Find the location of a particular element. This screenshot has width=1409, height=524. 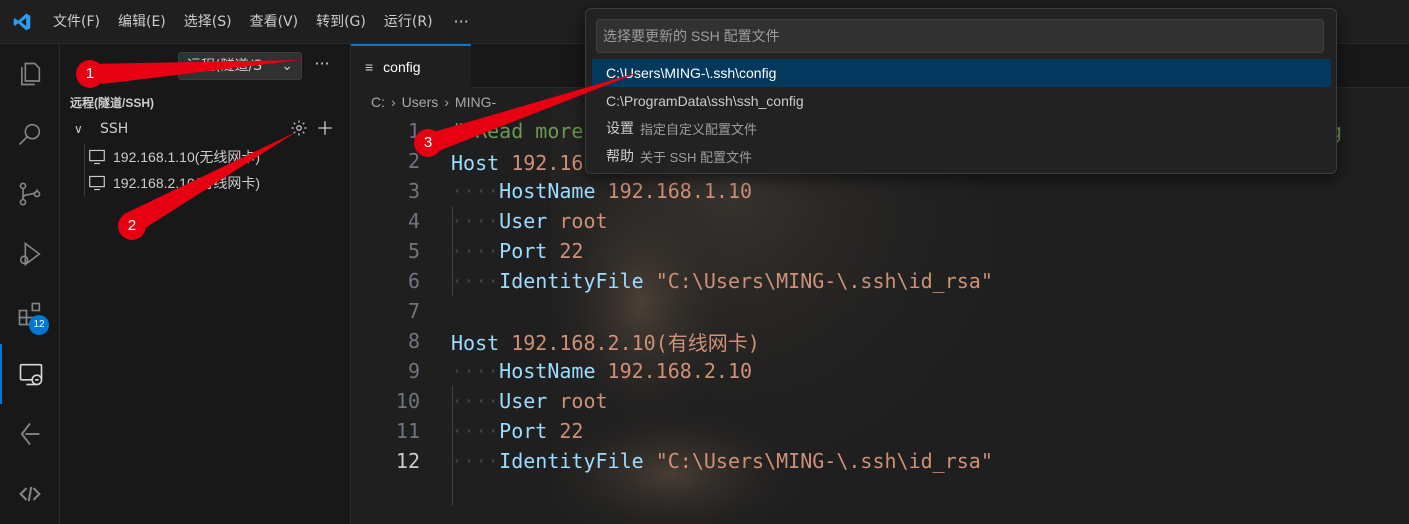

menu-item: 转到(G) is located at coordinates (341, 22).